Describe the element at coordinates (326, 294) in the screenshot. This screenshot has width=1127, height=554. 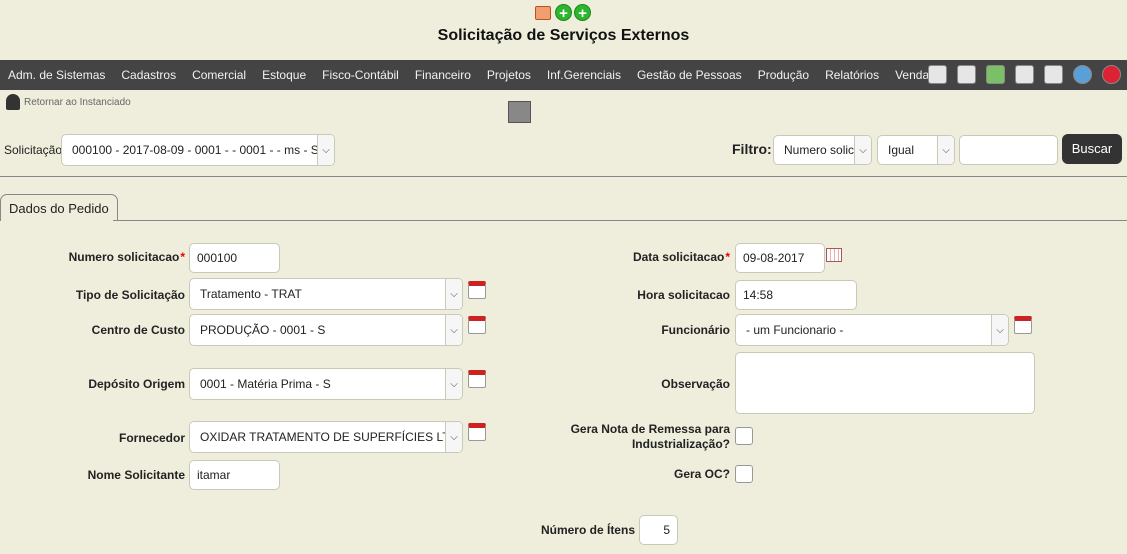
I see `tipo-solicitacao-select: Tratamento - TRAT ⌵` at that location.